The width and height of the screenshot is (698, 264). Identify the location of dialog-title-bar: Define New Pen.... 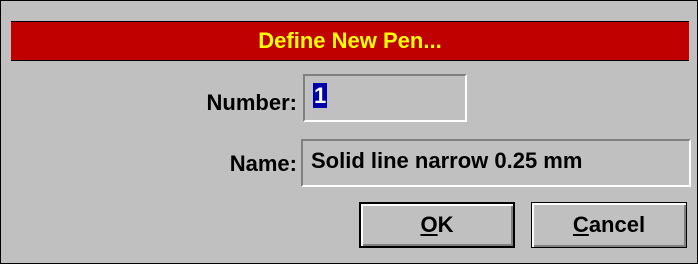
(350, 41).